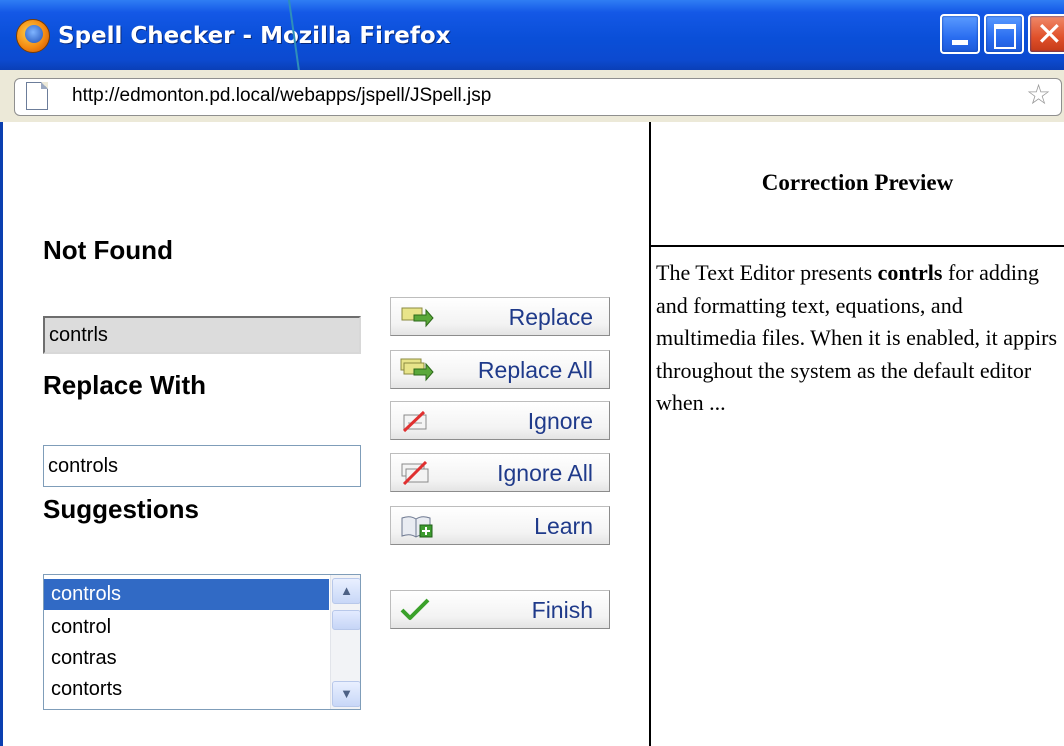 The image size is (1064, 746). Describe the element at coordinates (560, 421) in the screenshot. I see `ignore-label: Ignore` at that location.